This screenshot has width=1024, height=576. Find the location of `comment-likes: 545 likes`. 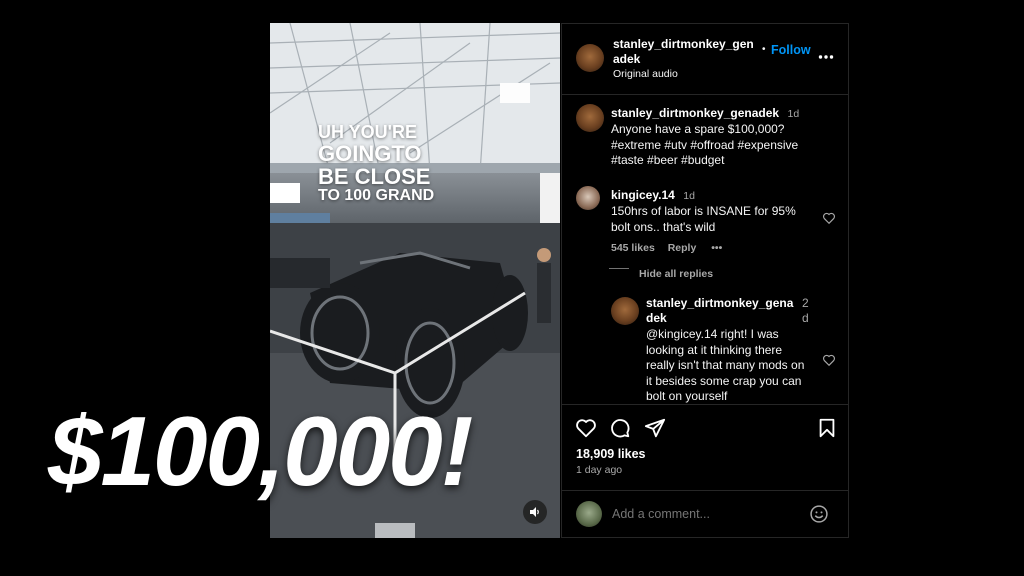

comment-likes: 545 likes is located at coordinates (633, 248).